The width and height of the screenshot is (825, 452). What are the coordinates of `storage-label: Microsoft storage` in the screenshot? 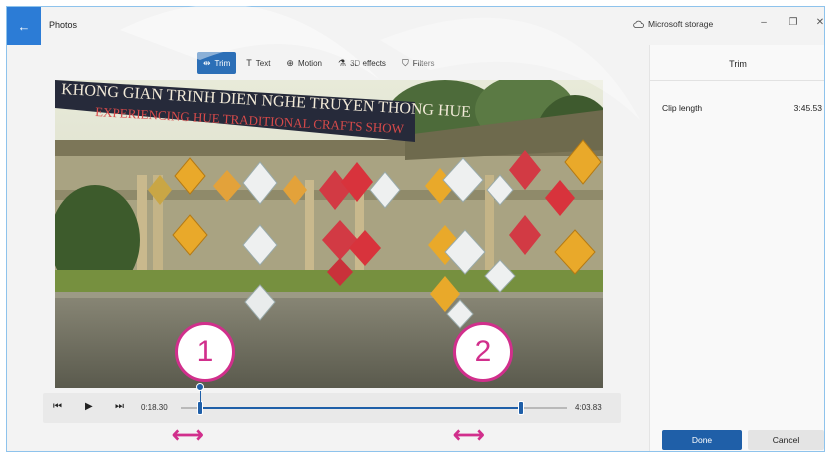 It's located at (681, 24).